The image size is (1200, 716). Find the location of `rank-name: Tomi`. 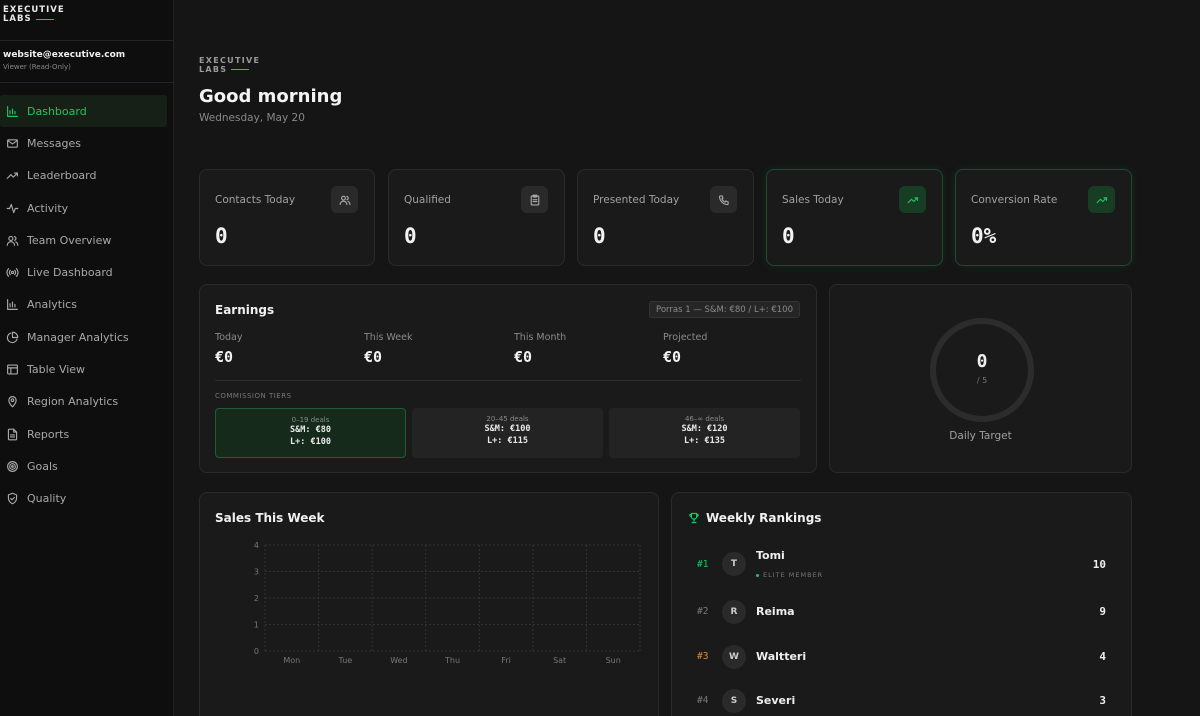

rank-name: Tomi is located at coordinates (770, 555).